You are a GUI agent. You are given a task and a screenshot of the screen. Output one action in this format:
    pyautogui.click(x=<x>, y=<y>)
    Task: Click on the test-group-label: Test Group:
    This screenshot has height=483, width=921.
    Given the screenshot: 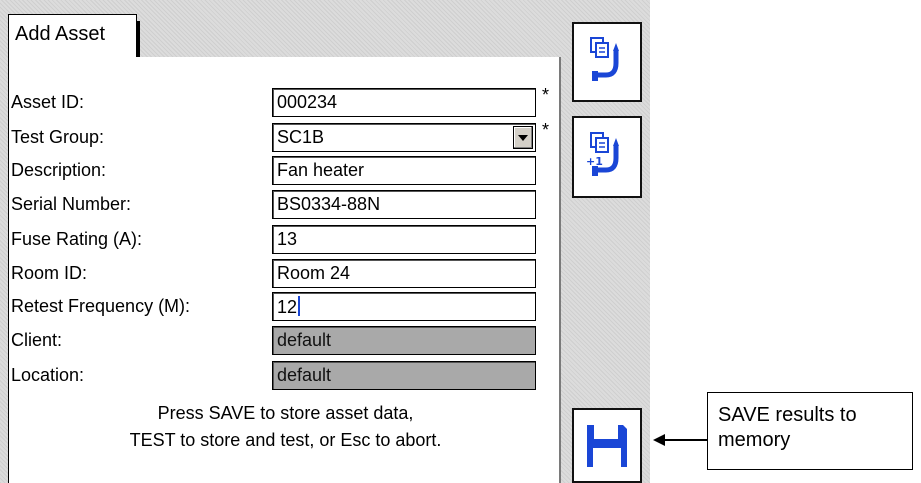 What is the action you would take?
    pyautogui.click(x=58, y=137)
    